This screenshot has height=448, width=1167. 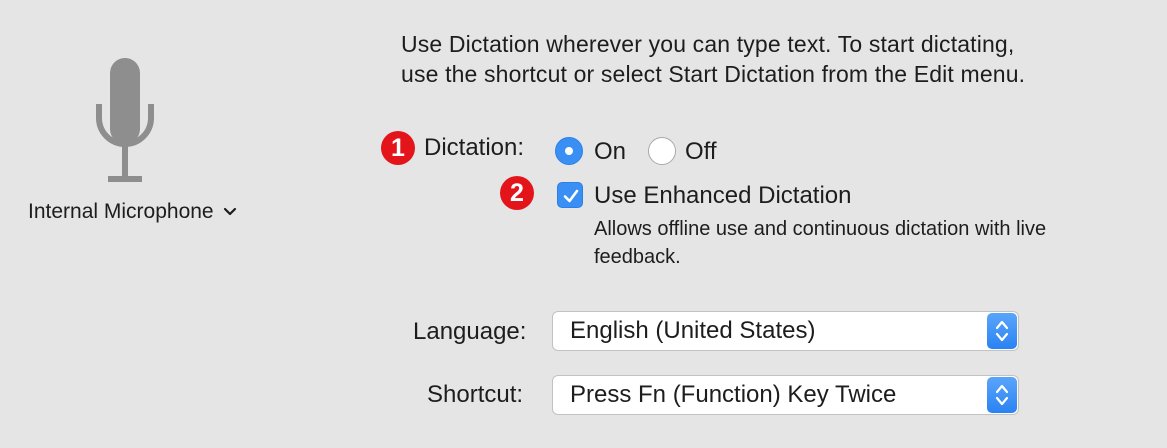 I want to click on language-select-stepper, so click(x=1002, y=331).